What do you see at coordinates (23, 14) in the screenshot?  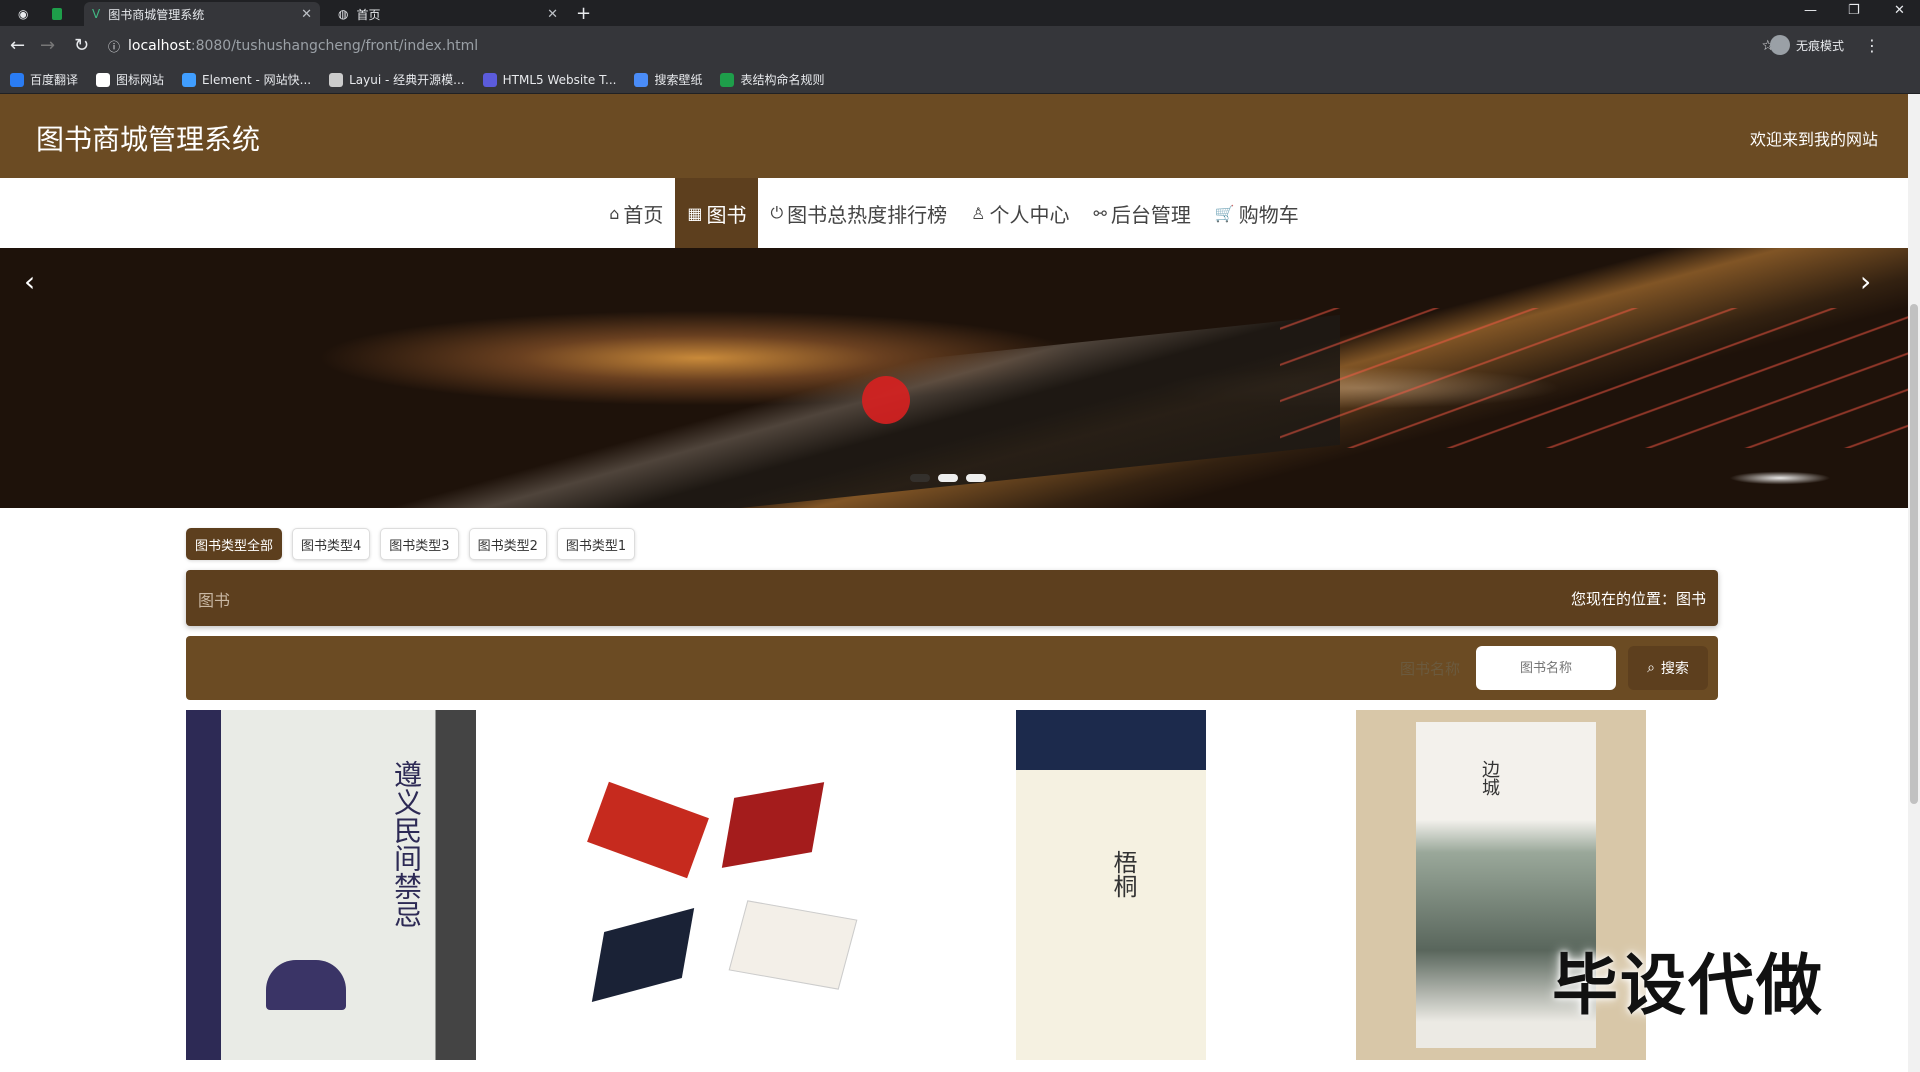 I see `chrome-icon: ◉` at bounding box center [23, 14].